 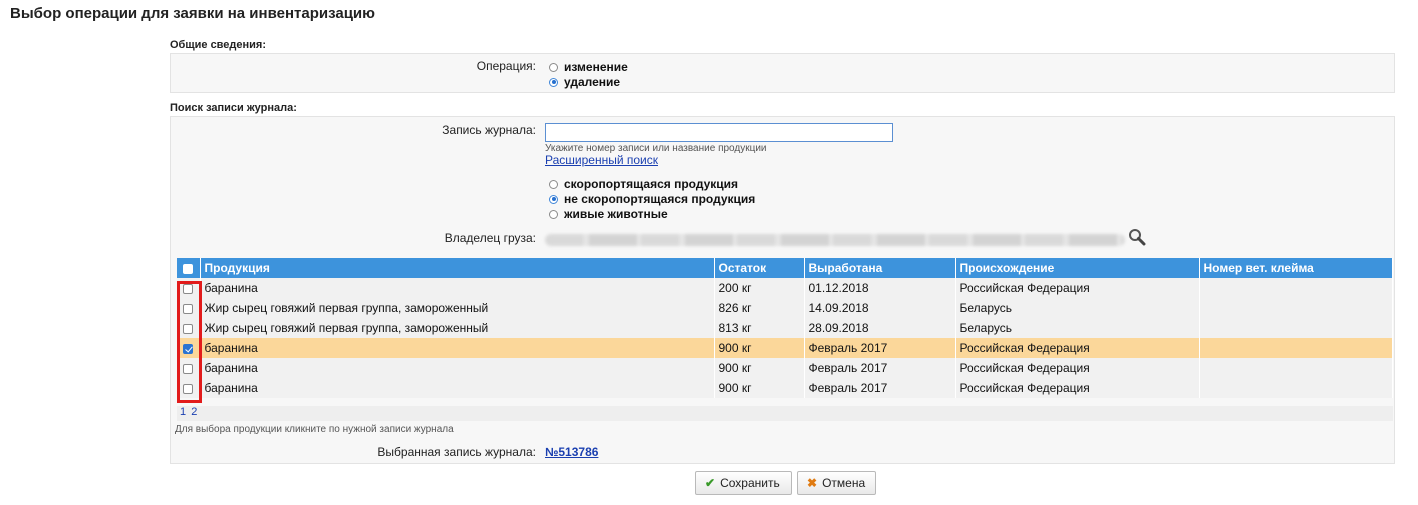 What do you see at coordinates (183, 412) in the screenshot?
I see `page-link-1: 1` at bounding box center [183, 412].